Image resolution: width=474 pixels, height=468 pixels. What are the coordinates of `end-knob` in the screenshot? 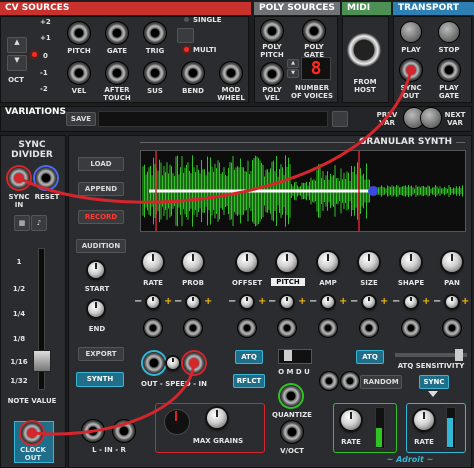 It's located at (96, 309).